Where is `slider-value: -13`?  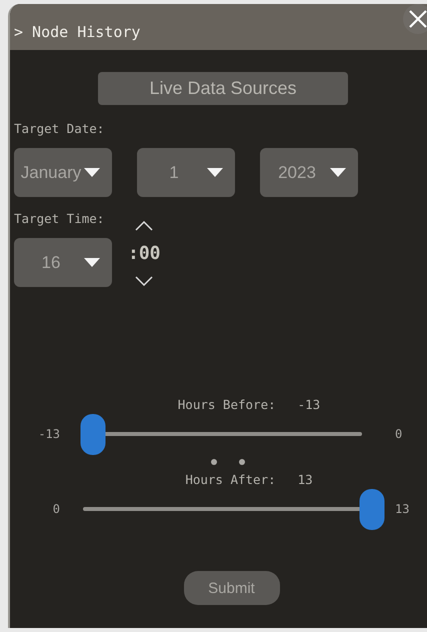
slider-value: -13 is located at coordinates (309, 404).